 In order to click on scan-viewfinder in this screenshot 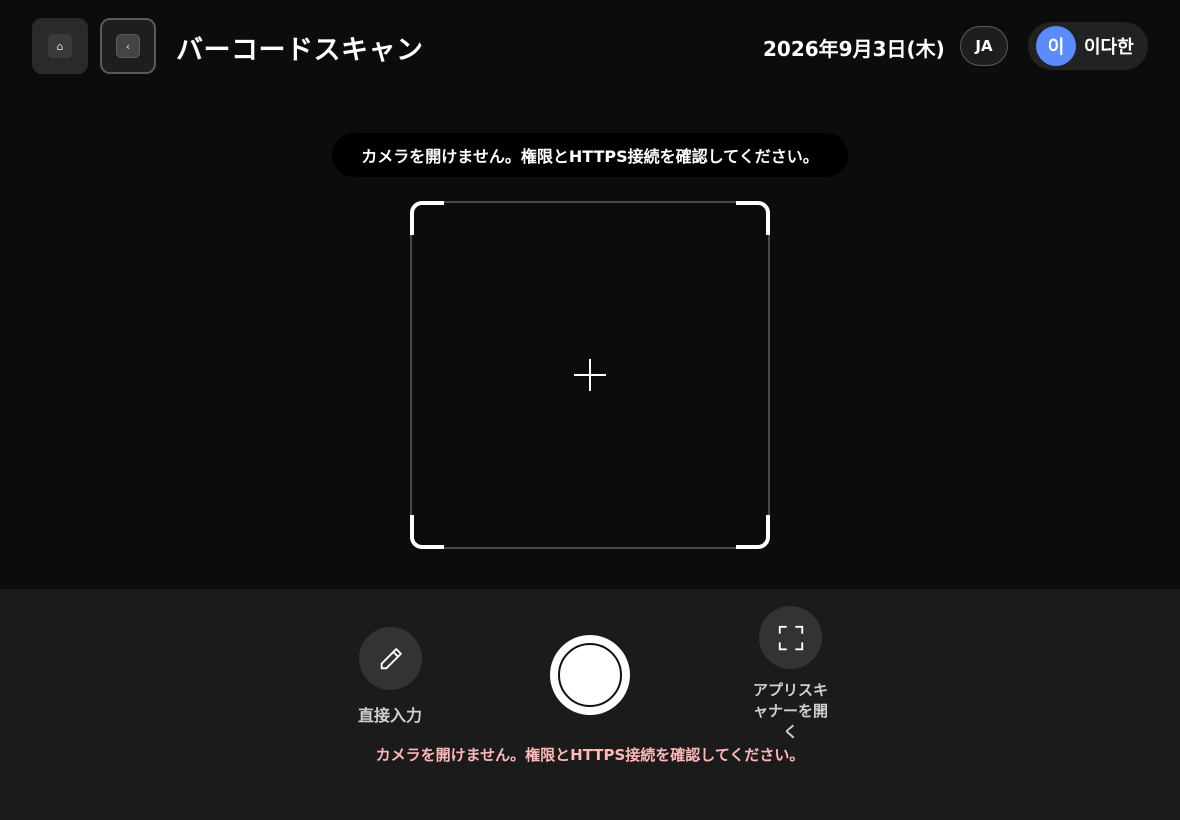, I will do `click(590, 375)`.